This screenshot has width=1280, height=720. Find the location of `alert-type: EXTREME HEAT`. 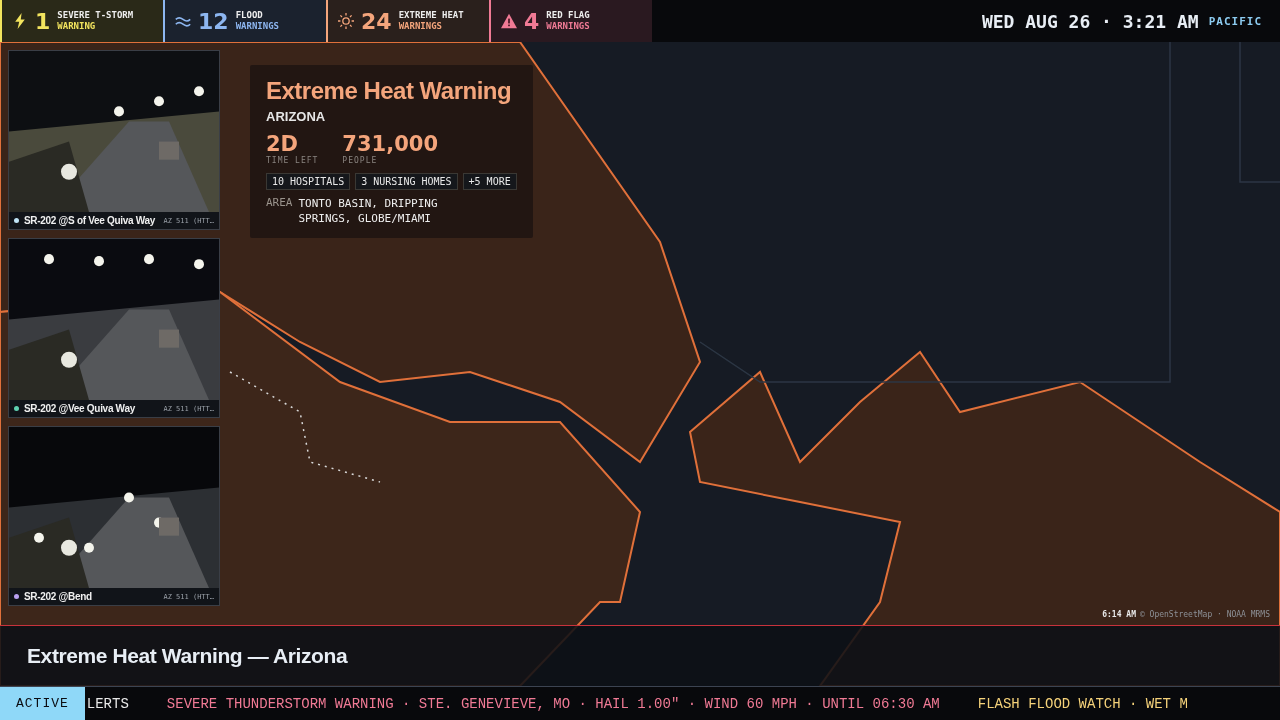

alert-type: EXTREME HEAT is located at coordinates (431, 15).